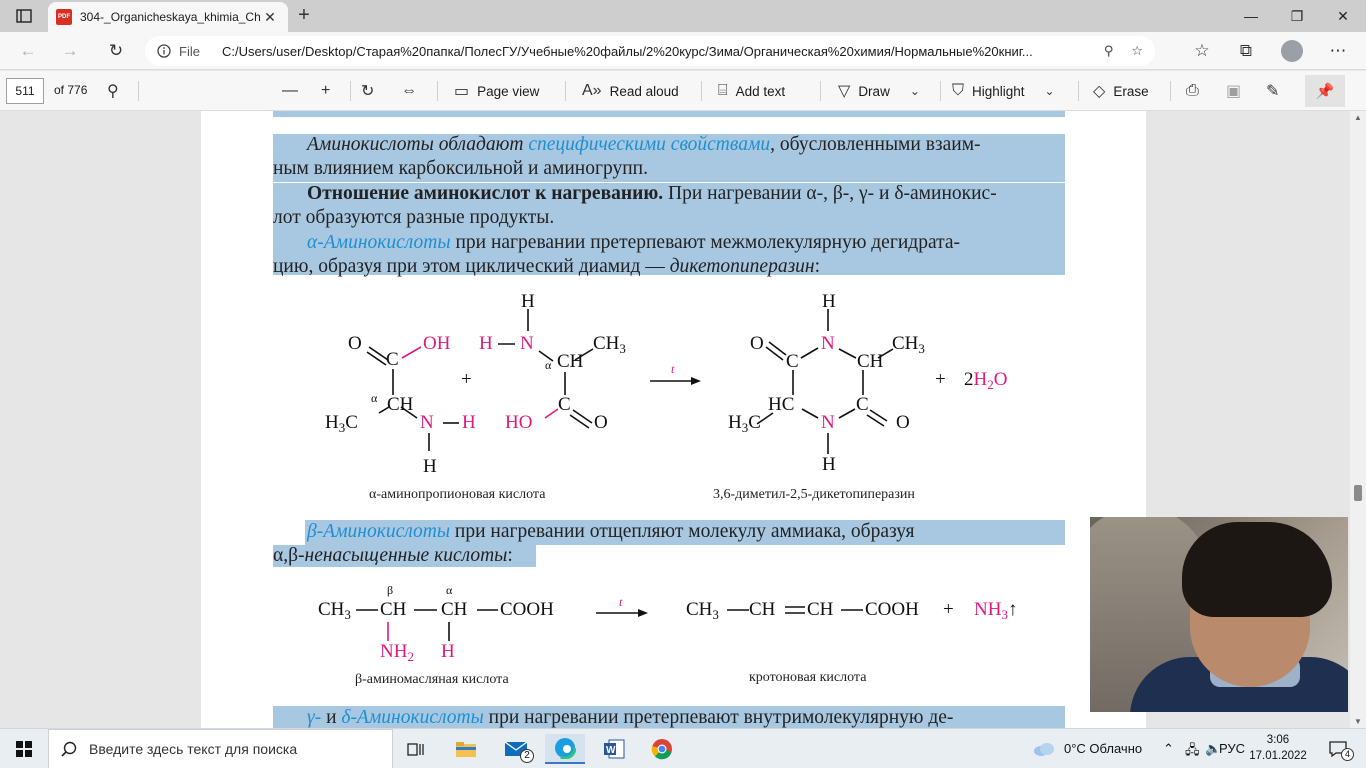 This screenshot has height=768, width=1366. Describe the element at coordinates (609, 623) in the screenshot. I see `reaction2-bonds` at that location.